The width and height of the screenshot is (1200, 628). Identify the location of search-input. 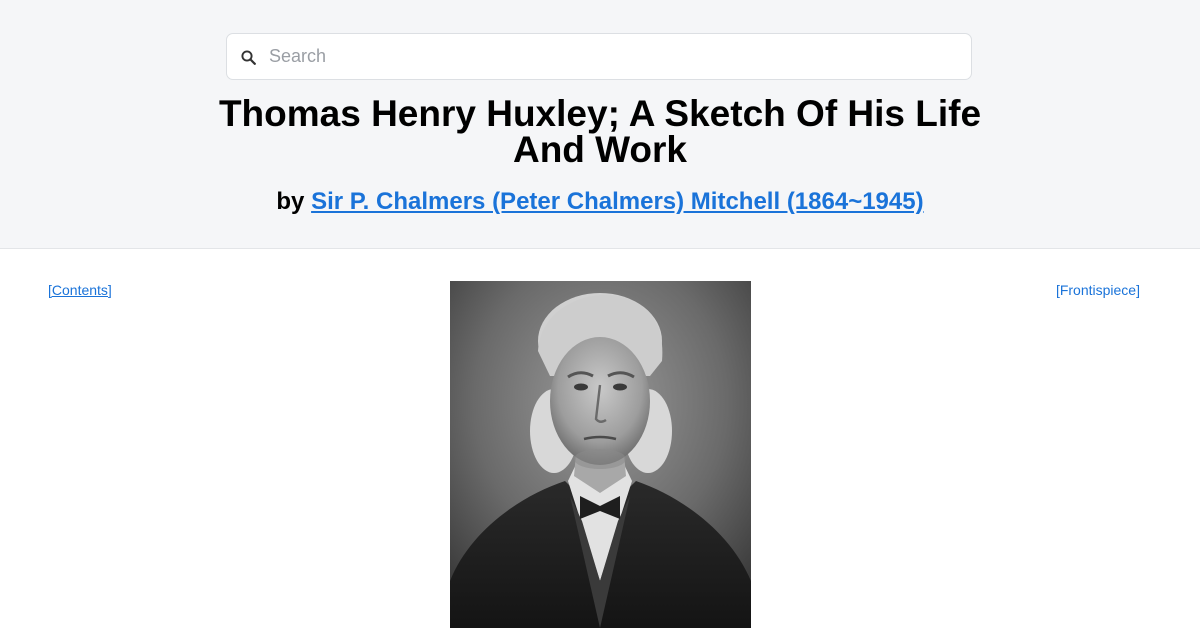
(614, 56).